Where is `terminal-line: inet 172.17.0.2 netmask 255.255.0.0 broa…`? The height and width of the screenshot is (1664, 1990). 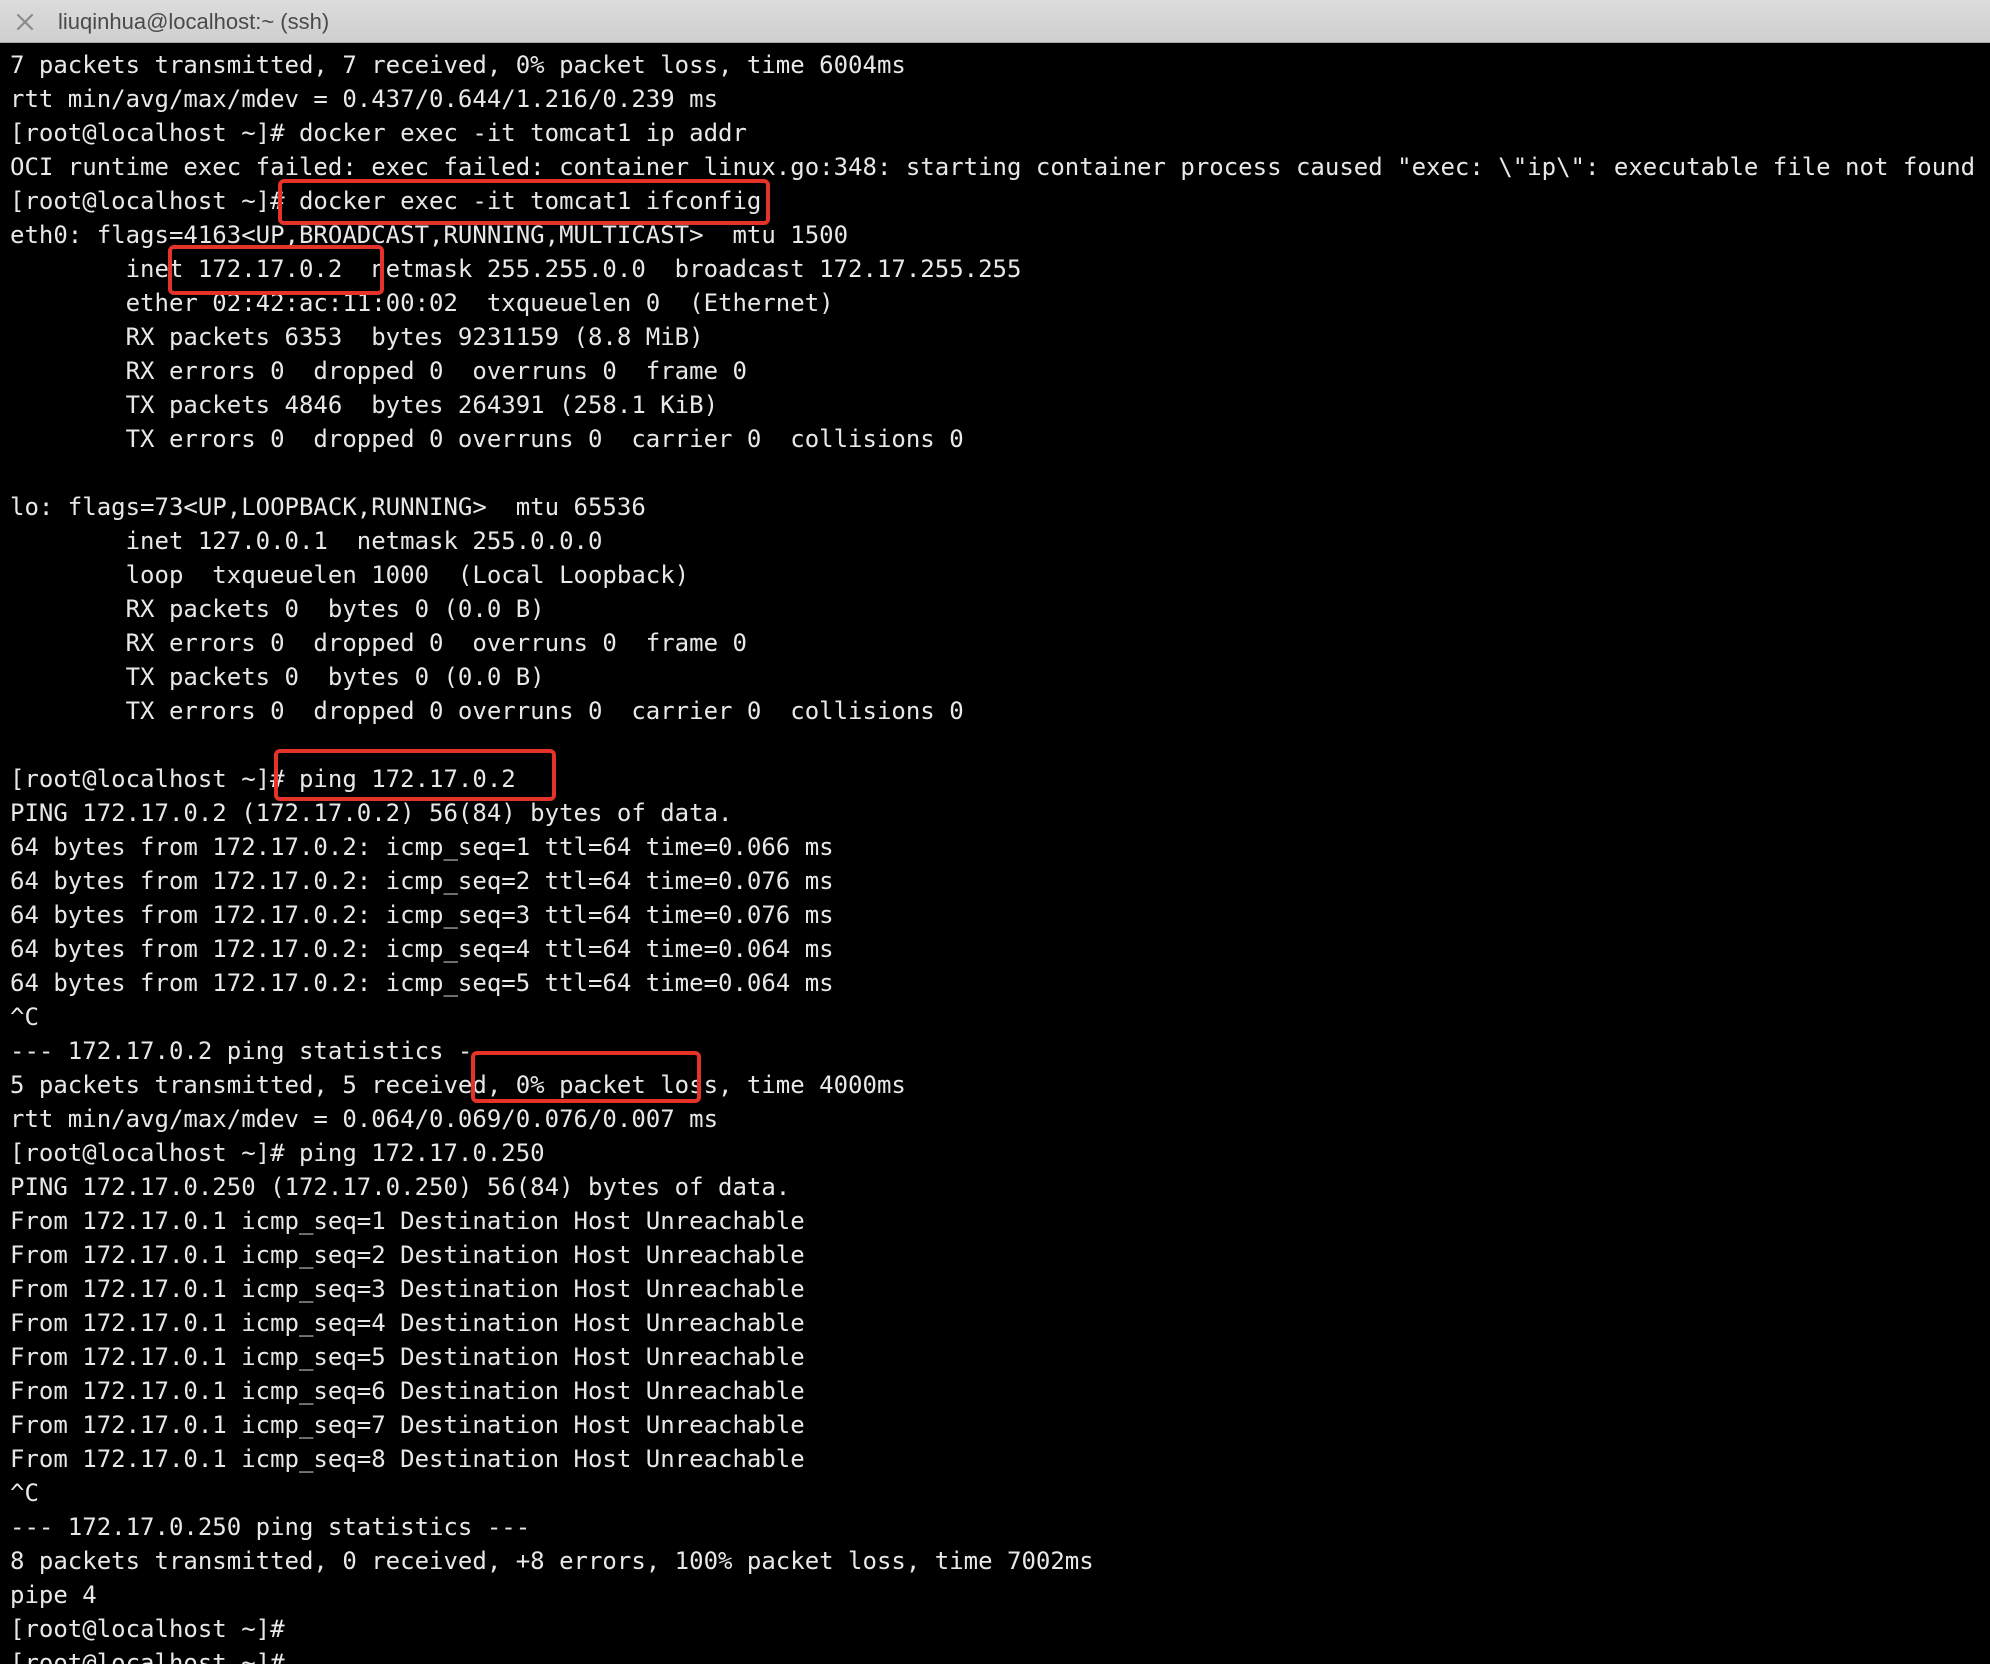 terminal-line: inet 172.17.0.2 netmask 255.255.0.0 broa… is located at coordinates (516, 269).